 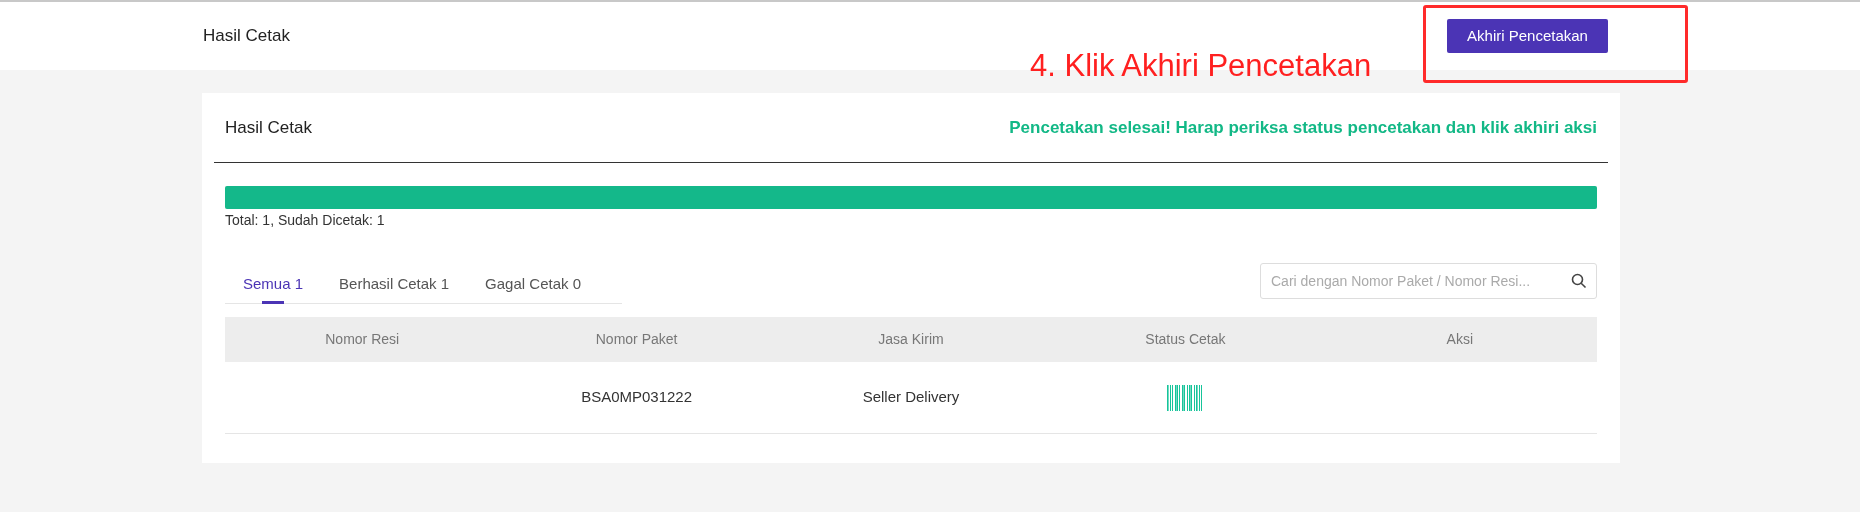 What do you see at coordinates (394, 284) in the screenshot?
I see `filter-tab: Berhasil Cetak 1` at bounding box center [394, 284].